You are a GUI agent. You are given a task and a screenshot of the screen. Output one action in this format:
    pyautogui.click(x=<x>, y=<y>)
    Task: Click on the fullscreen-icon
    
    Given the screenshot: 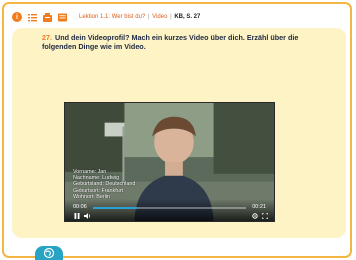 What is the action you would take?
    pyautogui.click(x=264, y=216)
    